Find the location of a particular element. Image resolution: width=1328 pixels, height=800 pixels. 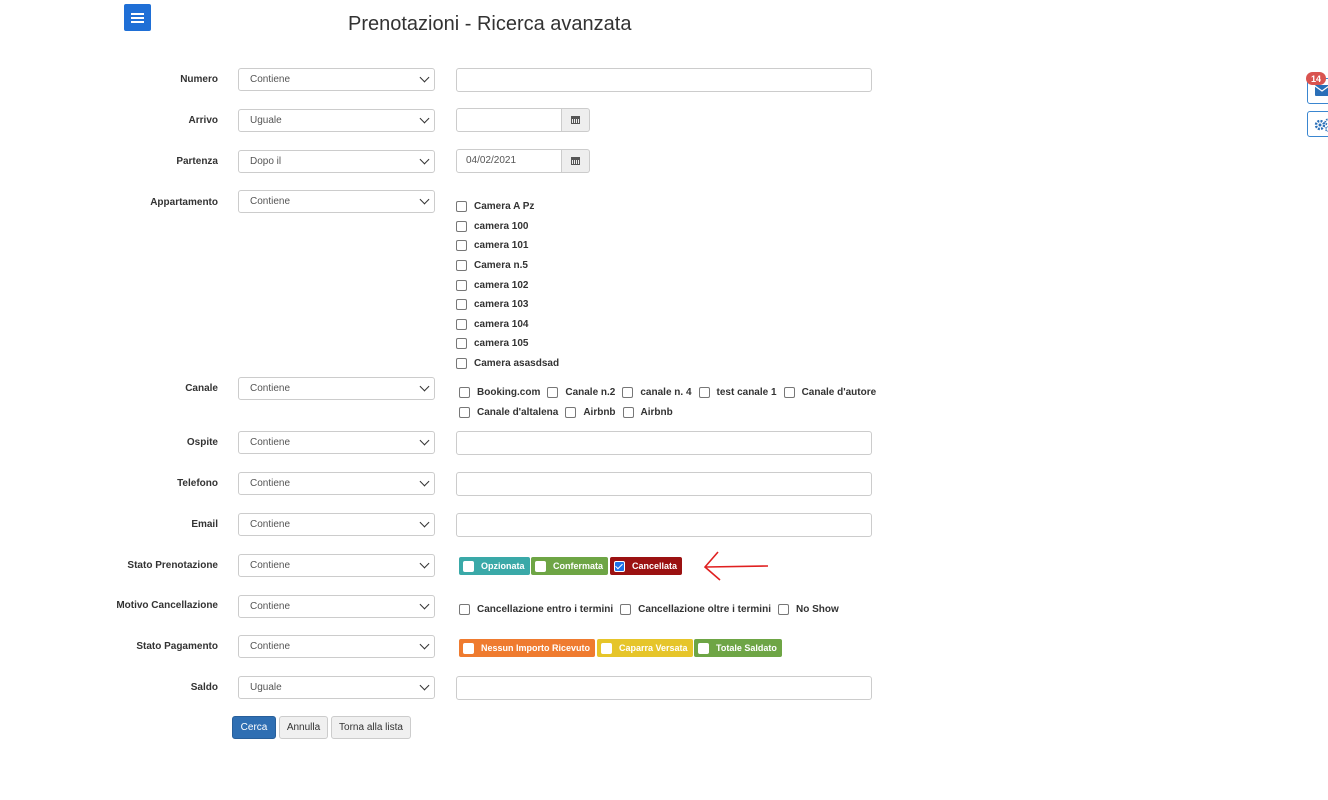

motivo-option: Cancellazione entro i termini is located at coordinates (536, 609).